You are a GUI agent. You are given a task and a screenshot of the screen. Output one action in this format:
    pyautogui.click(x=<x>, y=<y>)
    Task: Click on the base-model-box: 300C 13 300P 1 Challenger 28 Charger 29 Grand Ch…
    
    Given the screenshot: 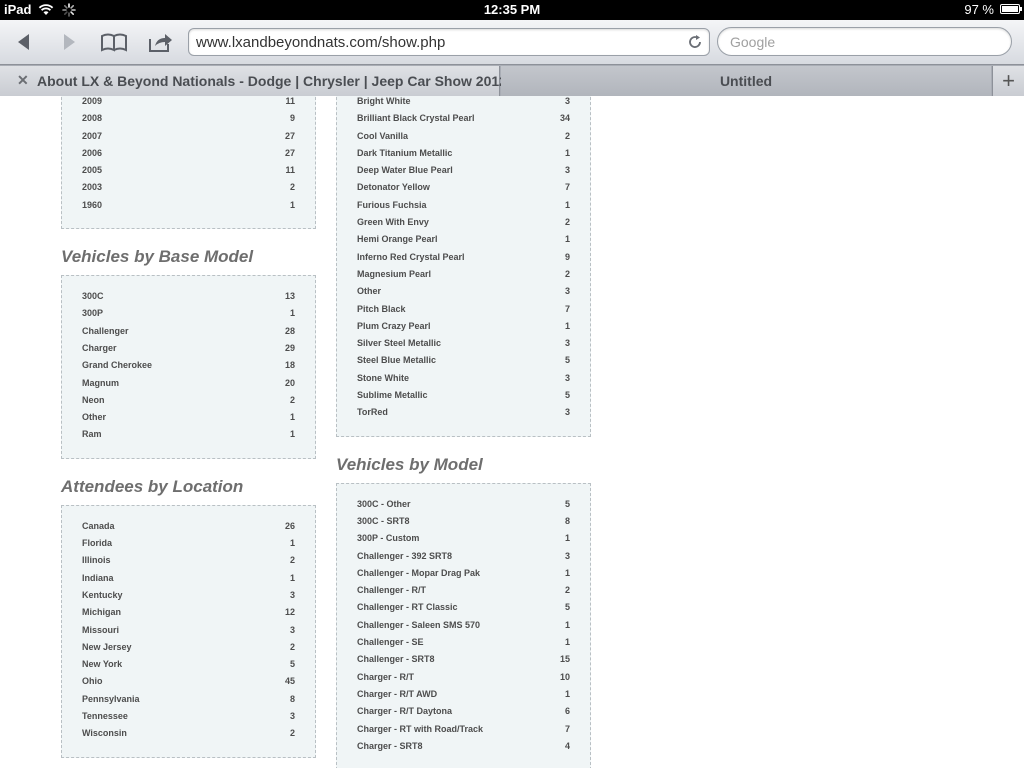 What is the action you would take?
    pyautogui.click(x=188, y=367)
    